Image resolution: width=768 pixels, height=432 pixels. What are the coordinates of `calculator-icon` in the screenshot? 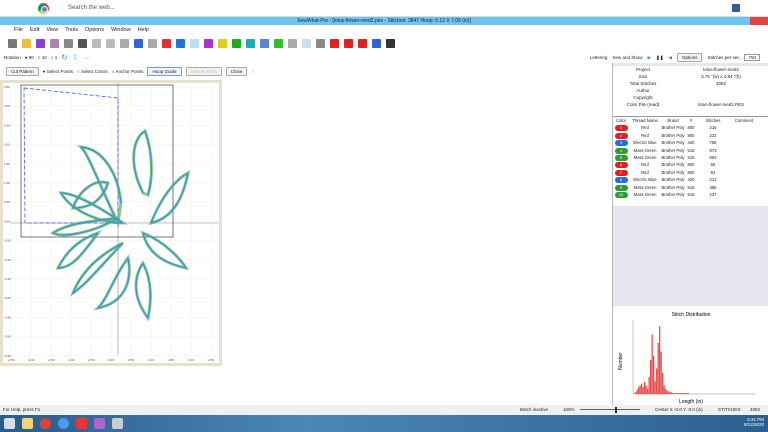 It's located at (117, 423).